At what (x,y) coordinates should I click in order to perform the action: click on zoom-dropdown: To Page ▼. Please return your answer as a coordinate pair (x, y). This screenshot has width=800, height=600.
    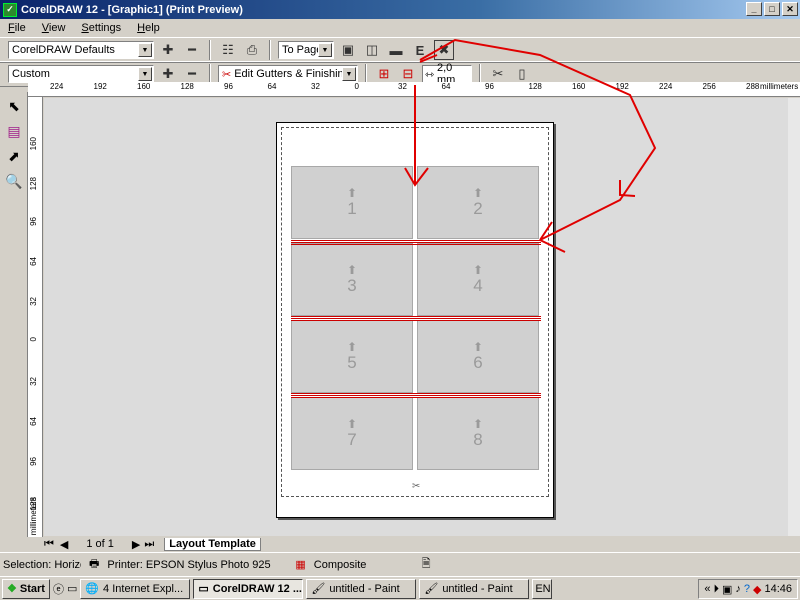
    Looking at the image, I should click on (306, 50).